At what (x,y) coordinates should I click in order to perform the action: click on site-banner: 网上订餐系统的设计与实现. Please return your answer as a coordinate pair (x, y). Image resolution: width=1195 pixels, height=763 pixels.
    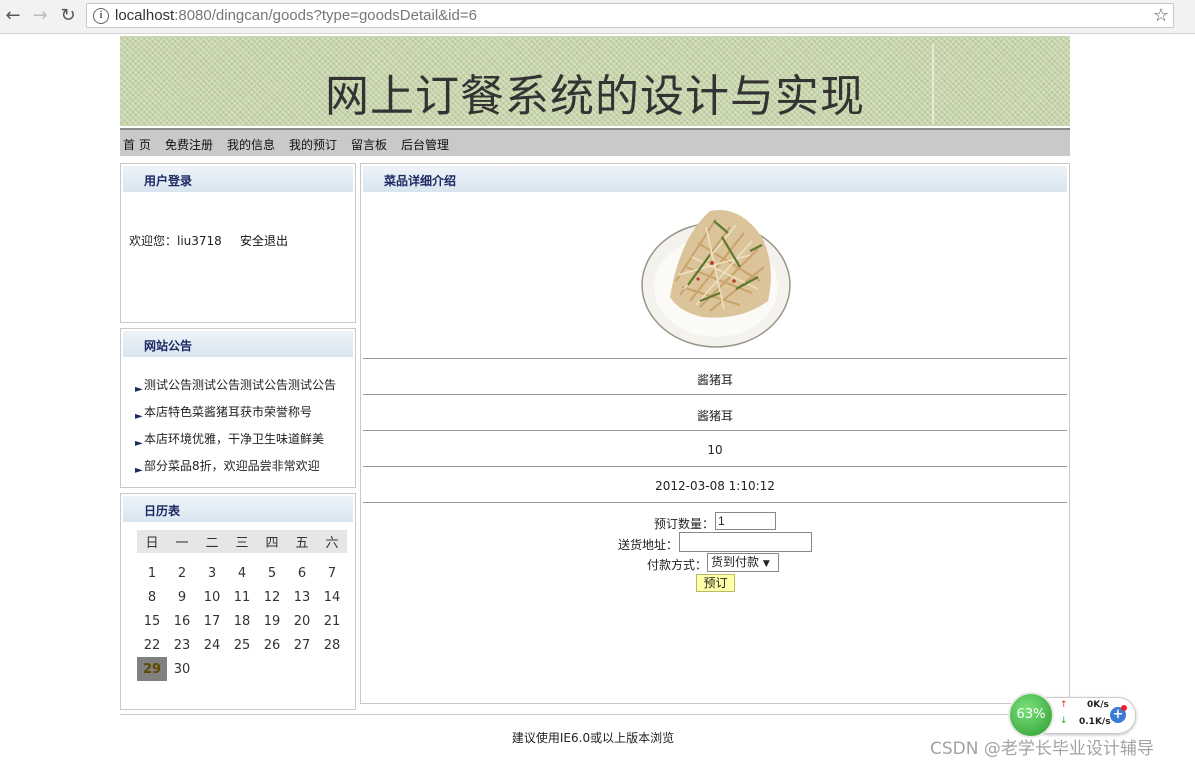
    Looking at the image, I should click on (595, 81).